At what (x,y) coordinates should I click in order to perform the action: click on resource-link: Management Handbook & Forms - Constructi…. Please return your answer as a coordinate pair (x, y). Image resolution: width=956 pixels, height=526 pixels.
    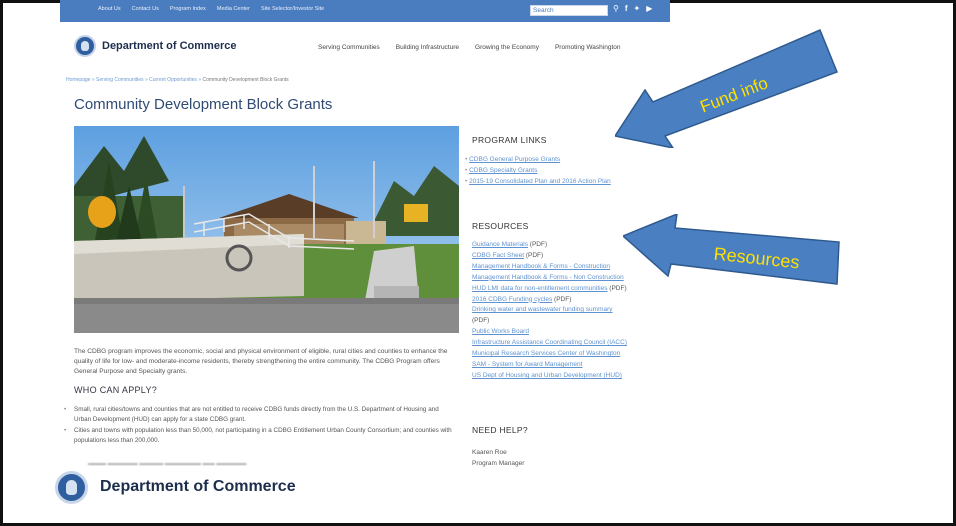
    Looking at the image, I should click on (541, 266).